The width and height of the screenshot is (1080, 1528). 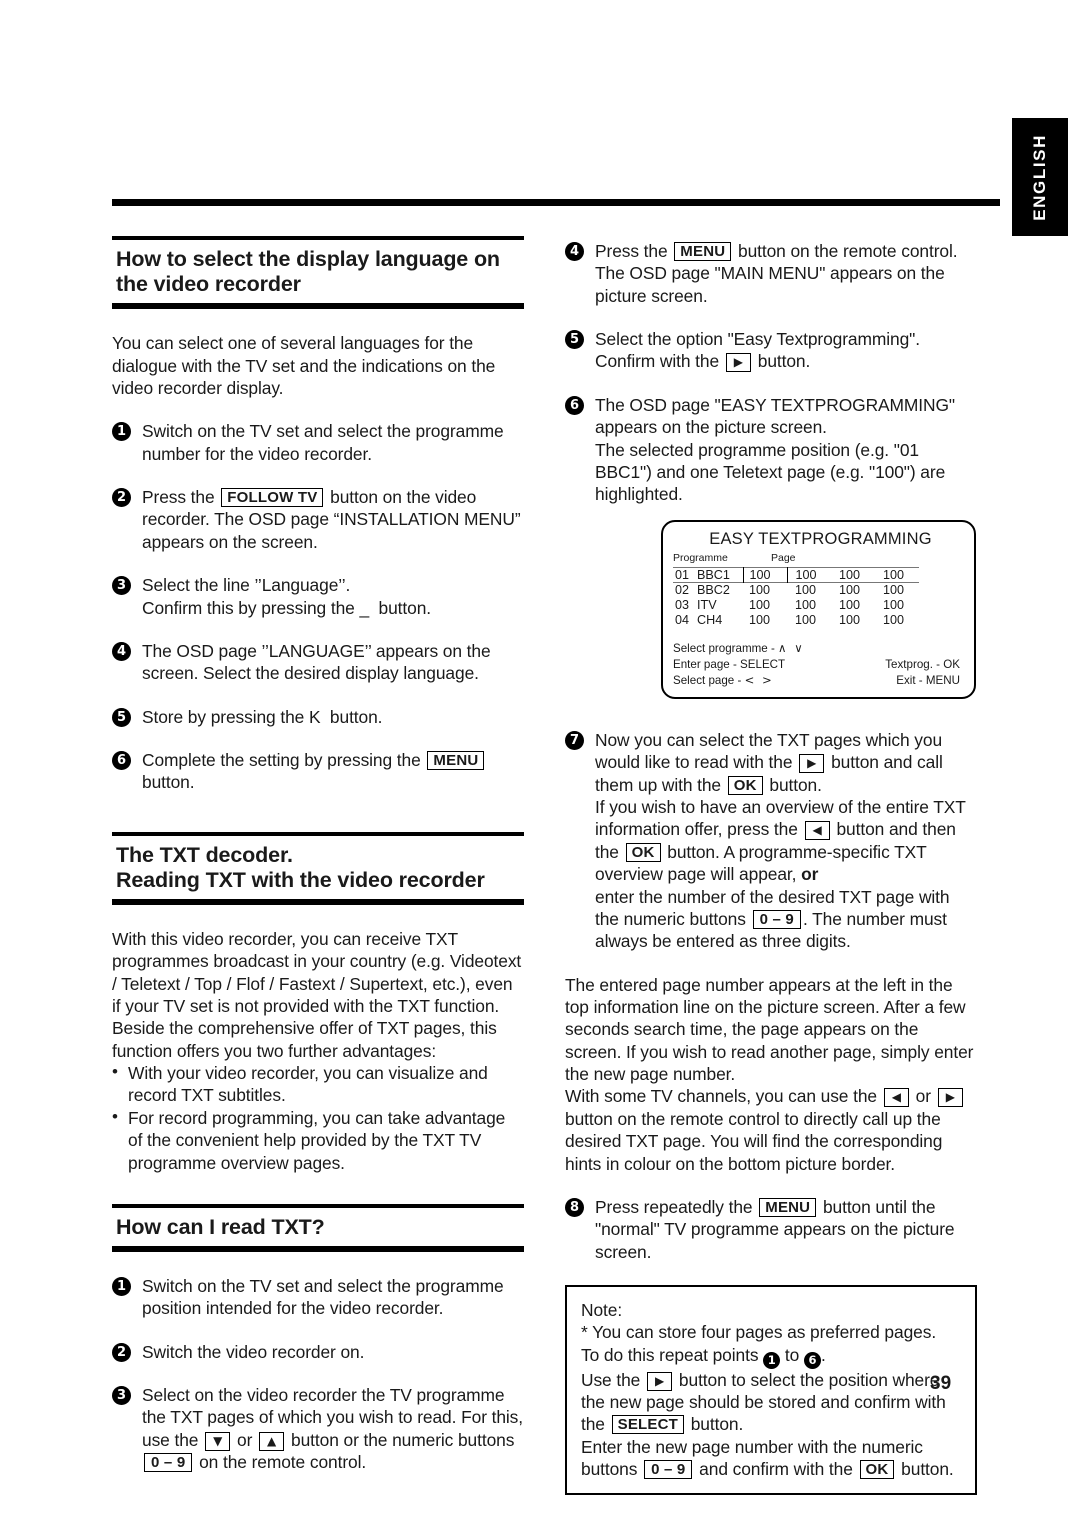 I want to click on note-text-part: button., so click(x=925, y=1469).